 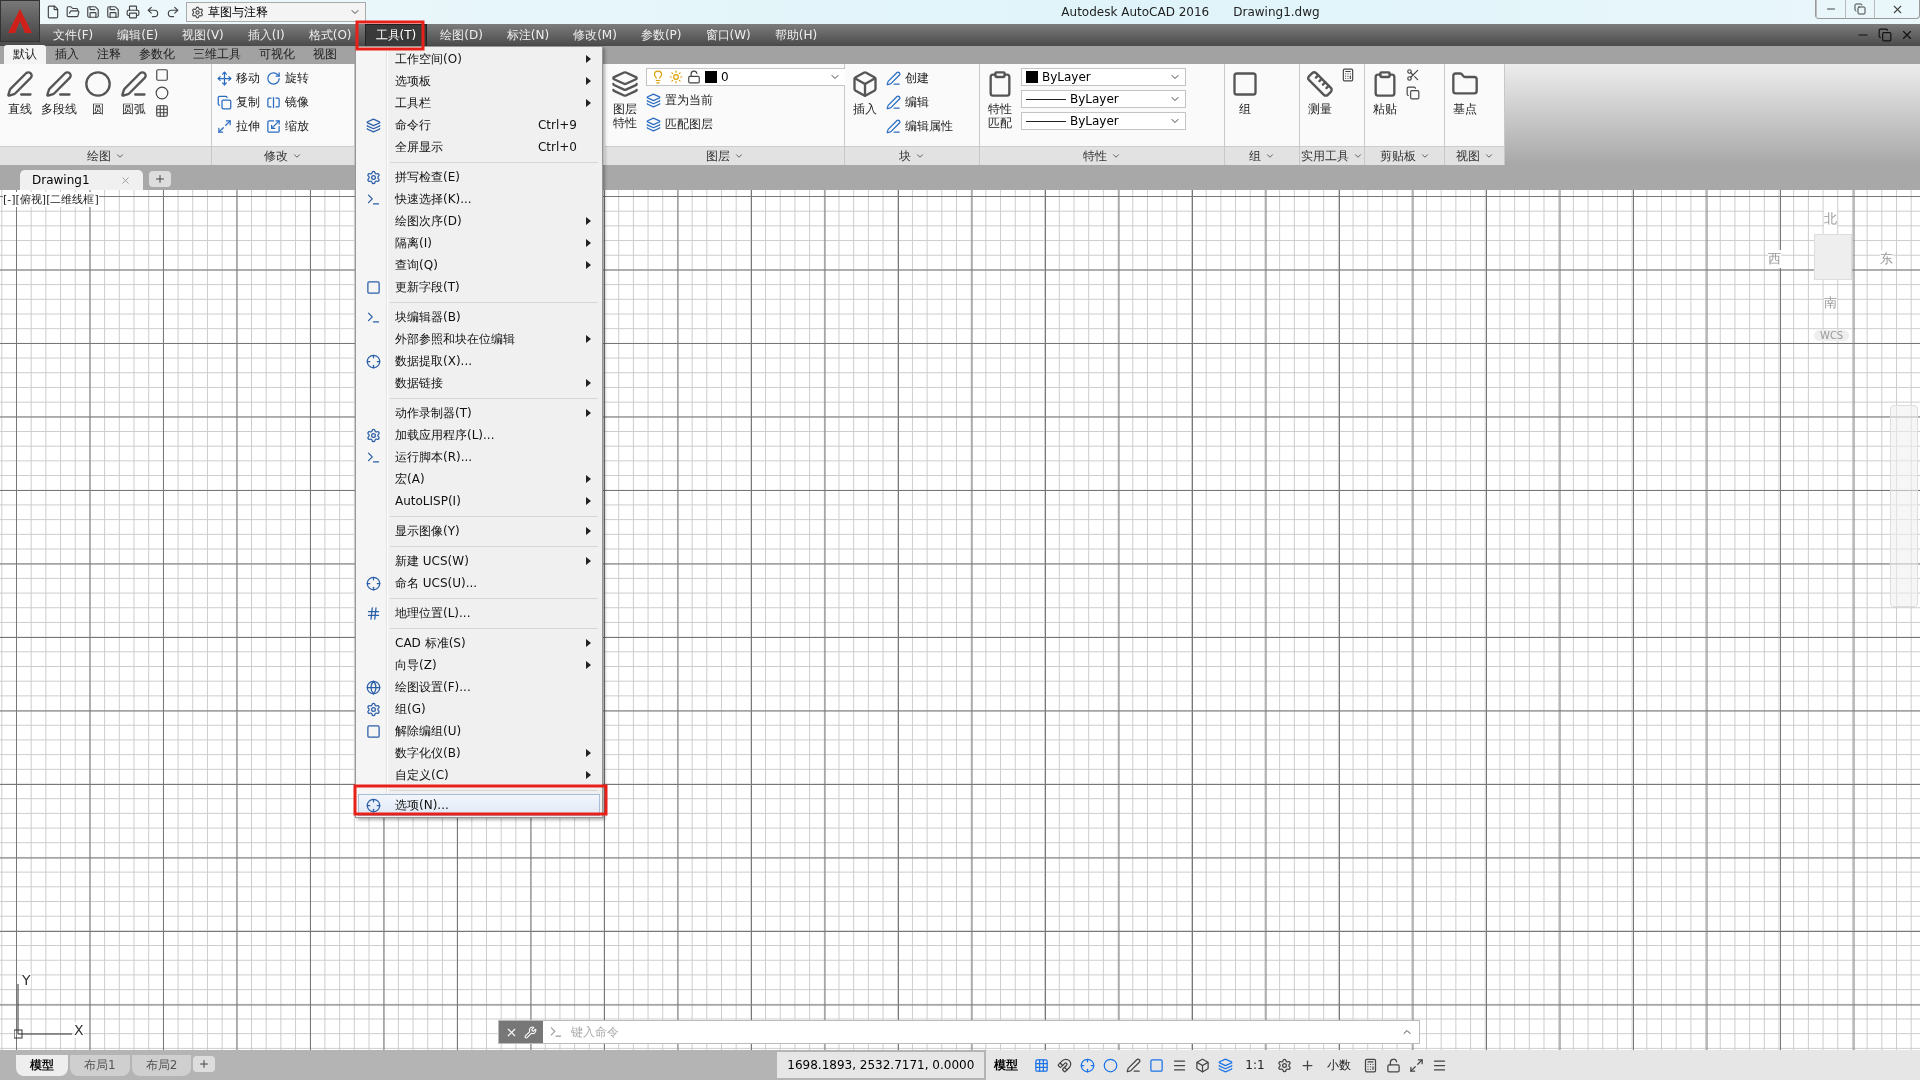 I want to click on unlock-icon, so click(x=1393, y=1065).